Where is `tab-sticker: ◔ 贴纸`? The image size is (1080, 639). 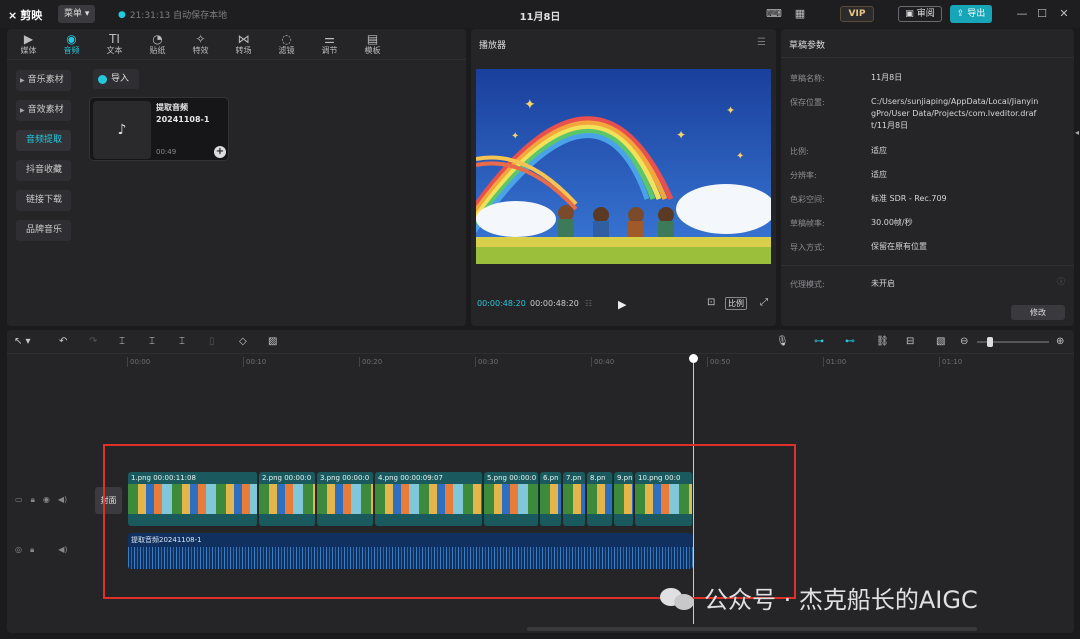 tab-sticker: ◔ 贴纸 is located at coordinates (157, 44).